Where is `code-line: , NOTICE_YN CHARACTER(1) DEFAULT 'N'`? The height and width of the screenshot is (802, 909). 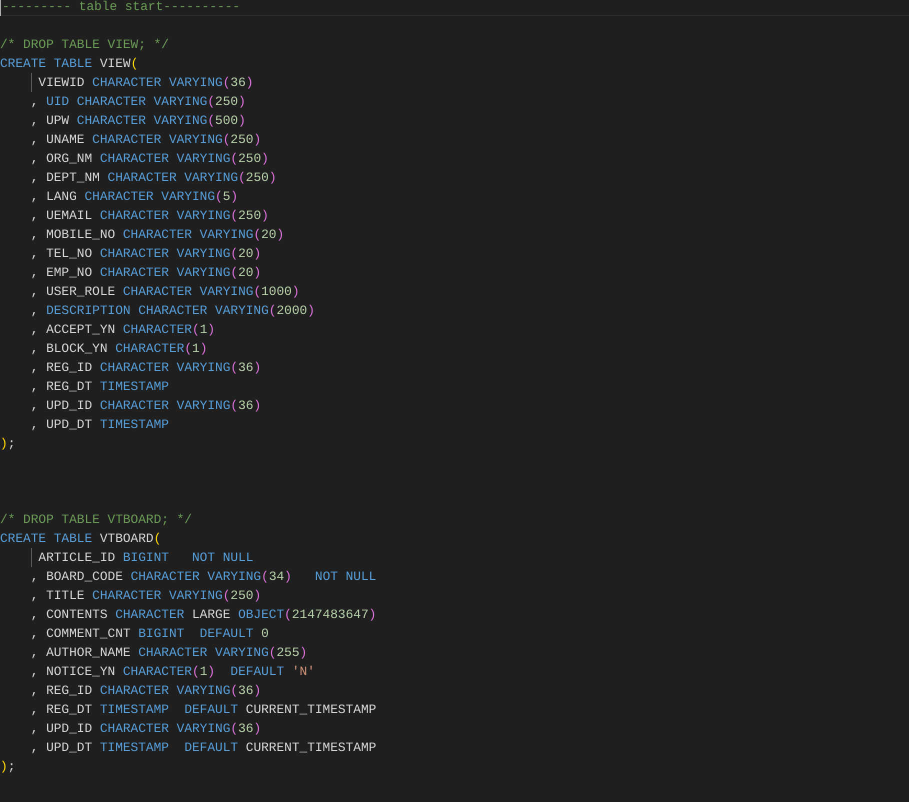 code-line: , NOTICE_YN CHARACTER(1) DEFAULT 'N' is located at coordinates (172, 672).